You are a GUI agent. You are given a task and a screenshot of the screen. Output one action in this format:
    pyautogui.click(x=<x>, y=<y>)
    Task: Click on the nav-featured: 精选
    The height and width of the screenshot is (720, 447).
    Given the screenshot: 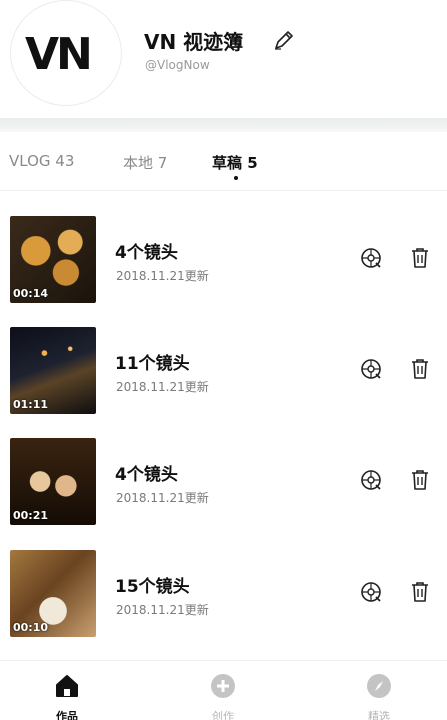 What is the action you would take?
    pyautogui.click(x=379, y=690)
    